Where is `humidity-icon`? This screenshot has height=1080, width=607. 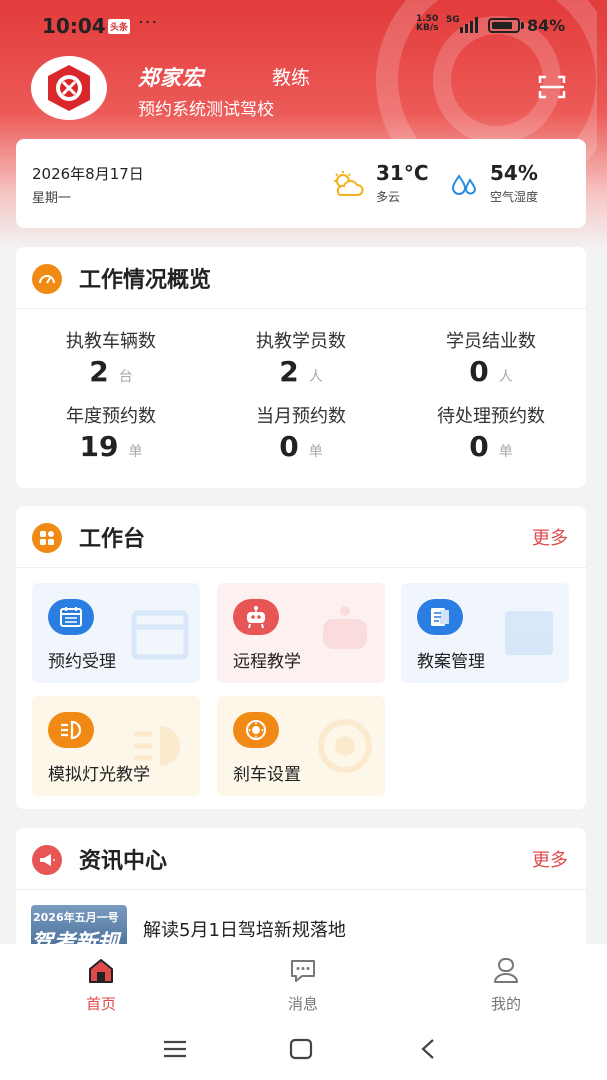 humidity-icon is located at coordinates (464, 184).